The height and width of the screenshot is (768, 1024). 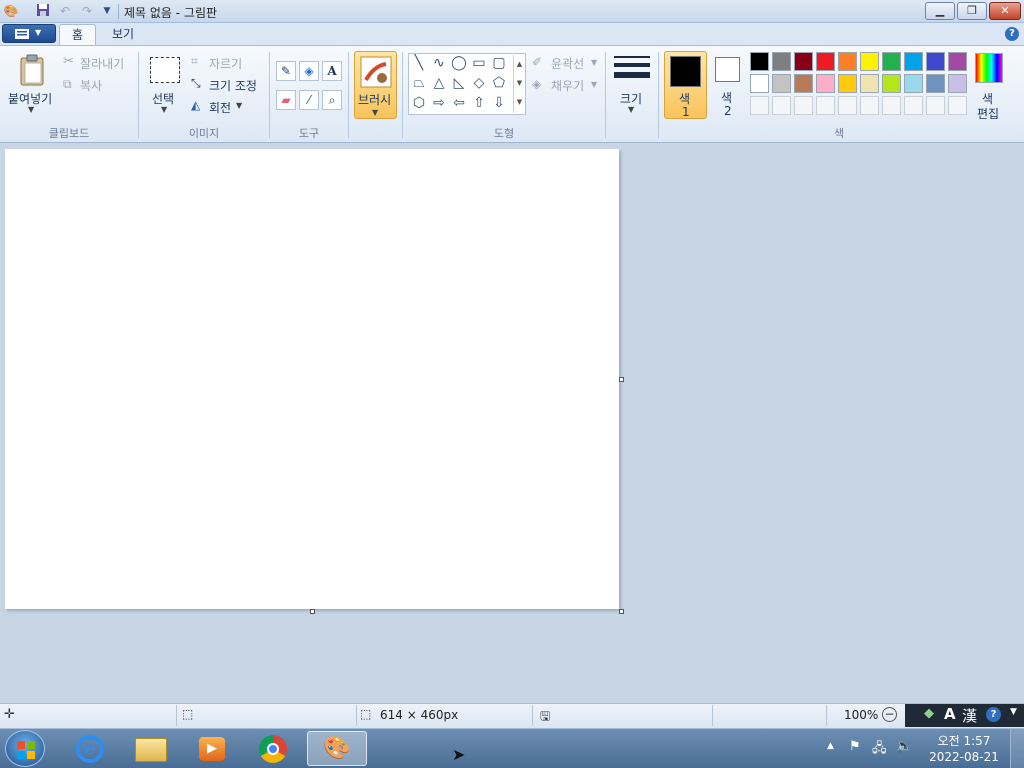 What do you see at coordinates (519, 84) in the screenshot?
I see `shapes-gallery-scroll: ▲ ▼ ▼` at bounding box center [519, 84].